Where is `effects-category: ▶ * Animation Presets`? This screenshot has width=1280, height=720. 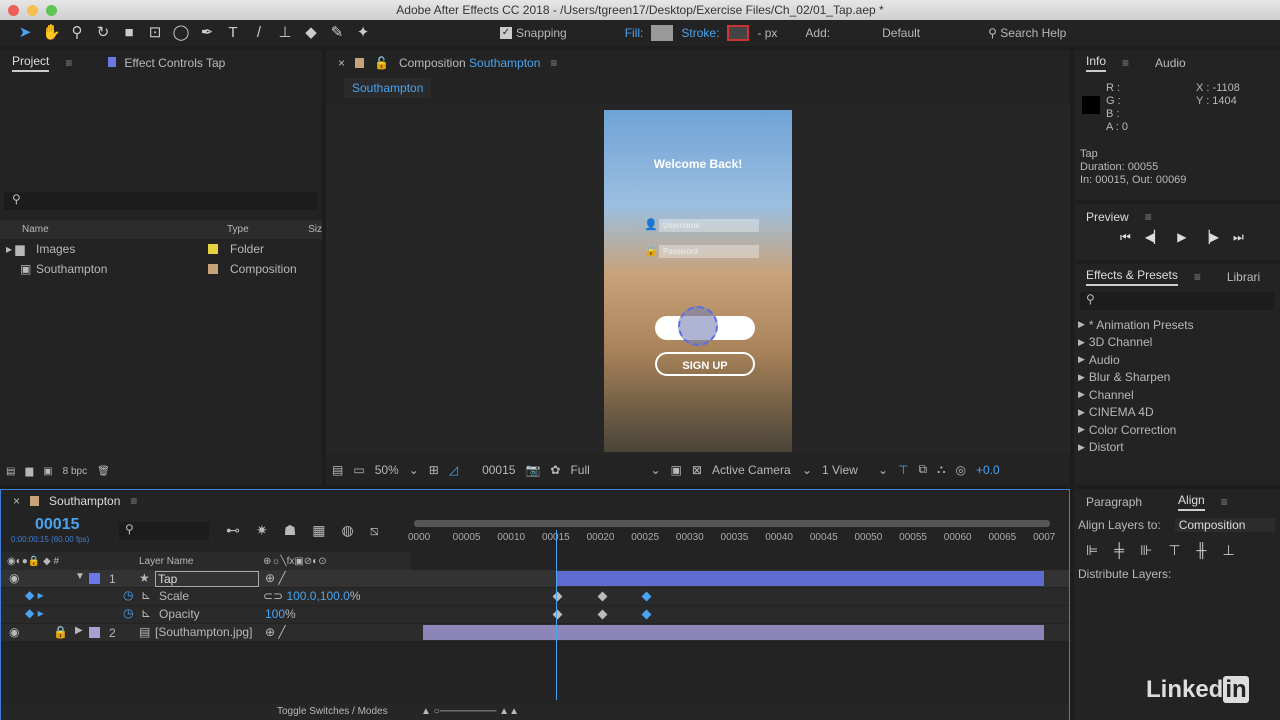
effects-category: ▶ * Animation Presets is located at coordinates (1177, 325).